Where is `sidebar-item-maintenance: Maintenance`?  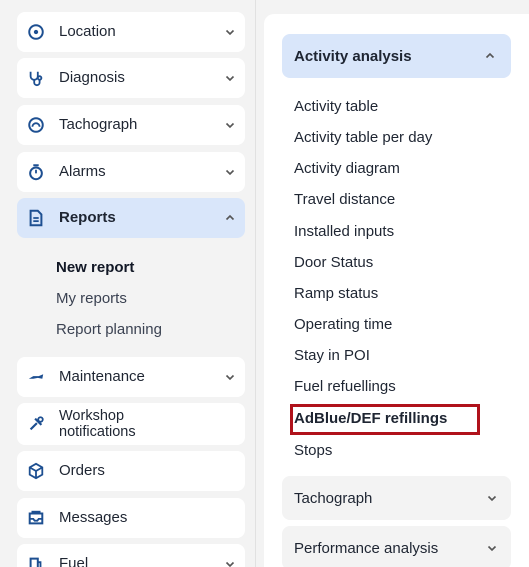 sidebar-item-maintenance: Maintenance is located at coordinates (131, 377).